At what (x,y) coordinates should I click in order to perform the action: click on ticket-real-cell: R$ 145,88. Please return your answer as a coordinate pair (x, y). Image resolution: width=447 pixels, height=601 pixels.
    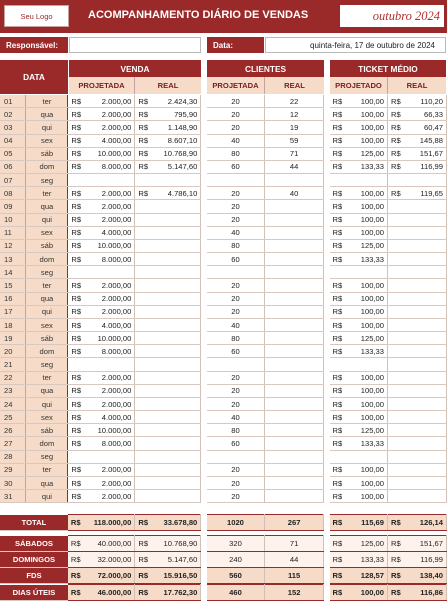
    Looking at the image, I should click on (417, 141).